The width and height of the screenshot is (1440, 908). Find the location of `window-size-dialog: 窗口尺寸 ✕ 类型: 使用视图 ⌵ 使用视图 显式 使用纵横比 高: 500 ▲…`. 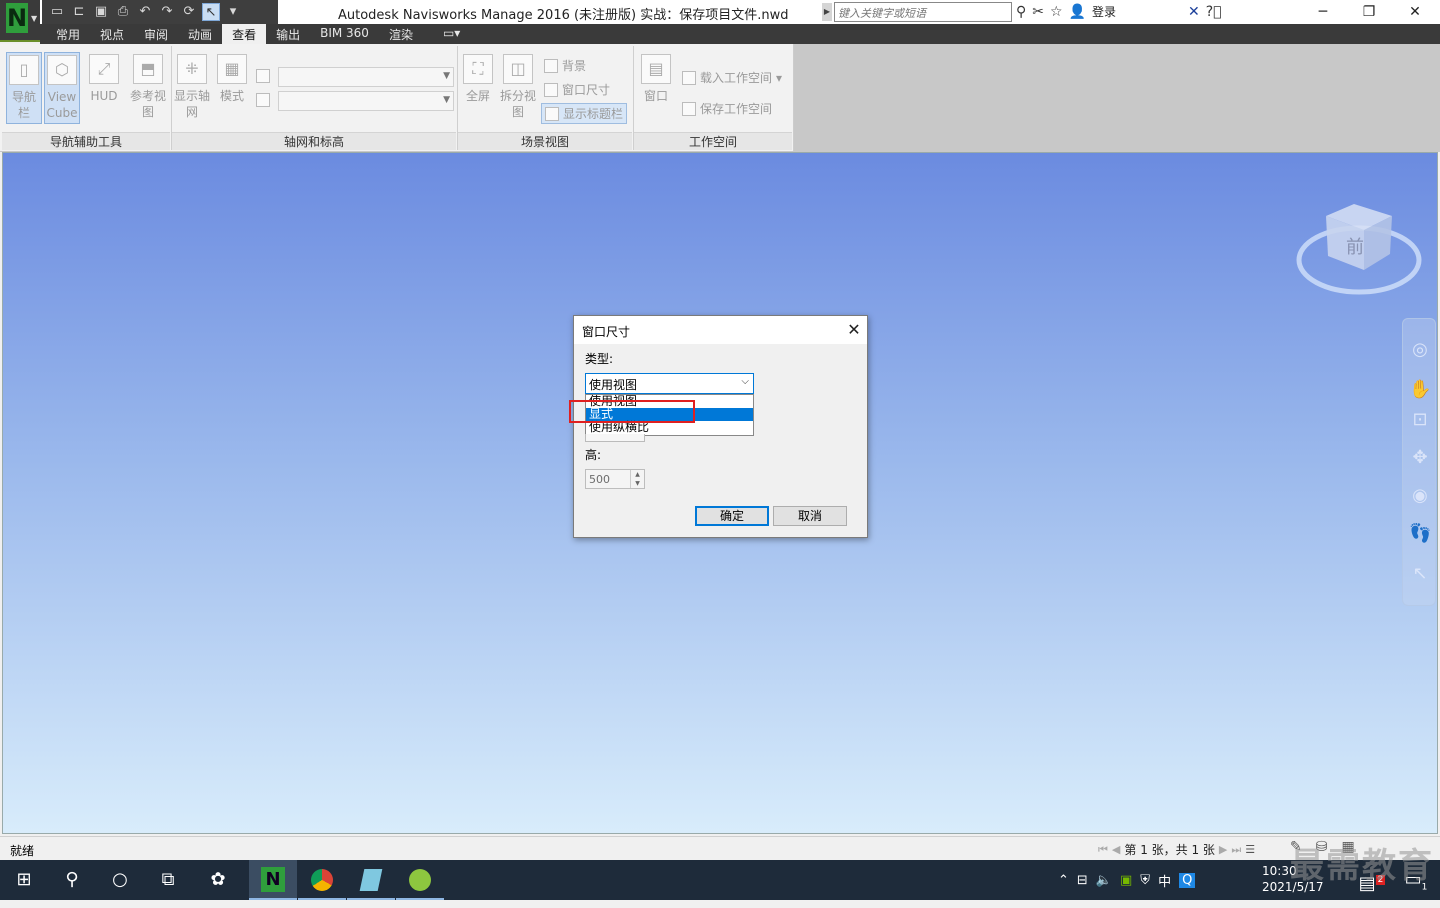

window-size-dialog: 窗口尺寸 ✕ 类型: 使用视图 ⌵ 使用视图 显式 使用纵横比 高: 500 ▲… is located at coordinates (720, 426).